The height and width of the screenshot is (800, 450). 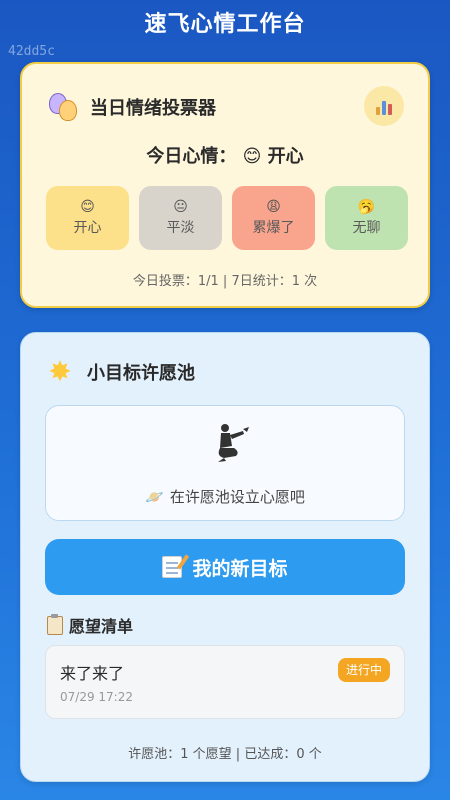 What do you see at coordinates (31, 51) in the screenshot?
I see `watermark: 42dd5c` at bounding box center [31, 51].